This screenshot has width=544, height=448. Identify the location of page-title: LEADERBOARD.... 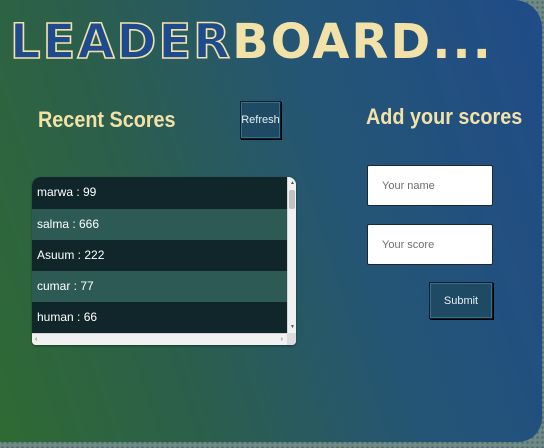
(251, 42).